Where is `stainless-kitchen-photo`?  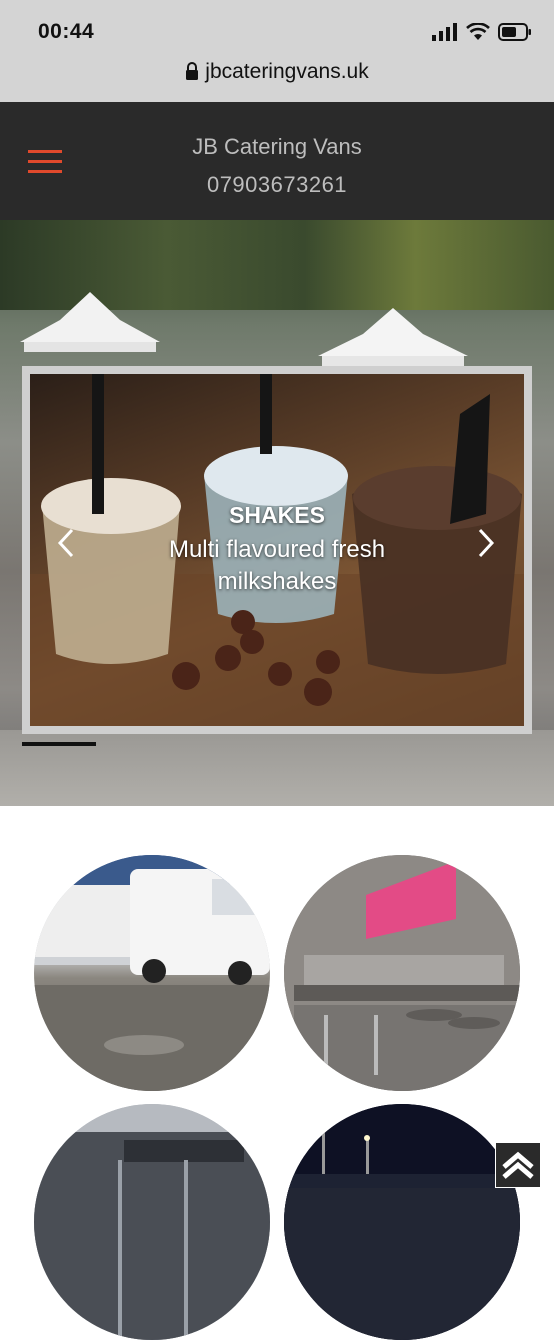 stainless-kitchen-photo is located at coordinates (402, 973).